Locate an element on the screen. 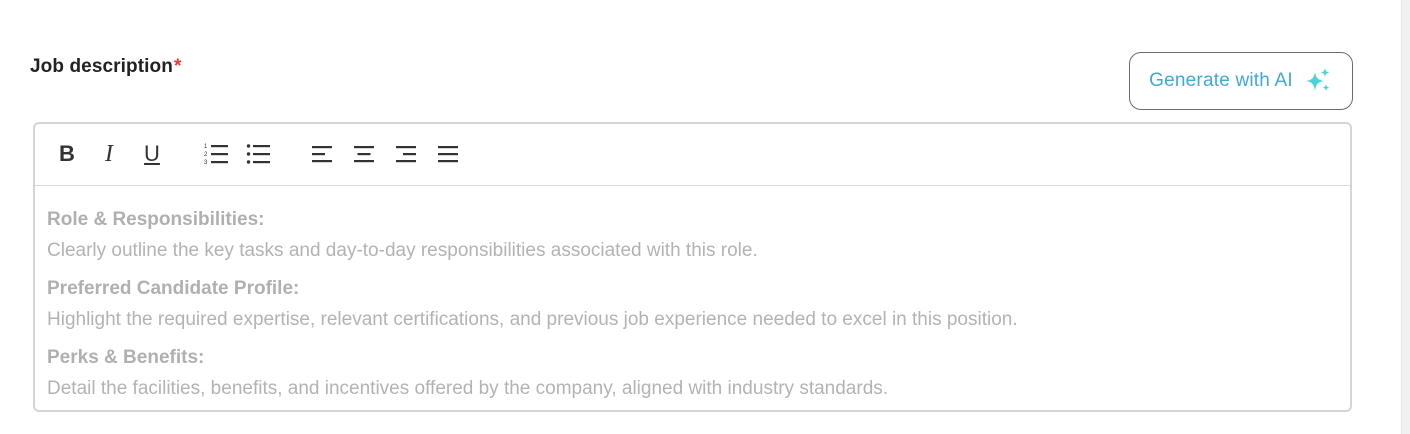 The width and height of the screenshot is (1410, 434). svg-text: 2 is located at coordinates (206, 155).